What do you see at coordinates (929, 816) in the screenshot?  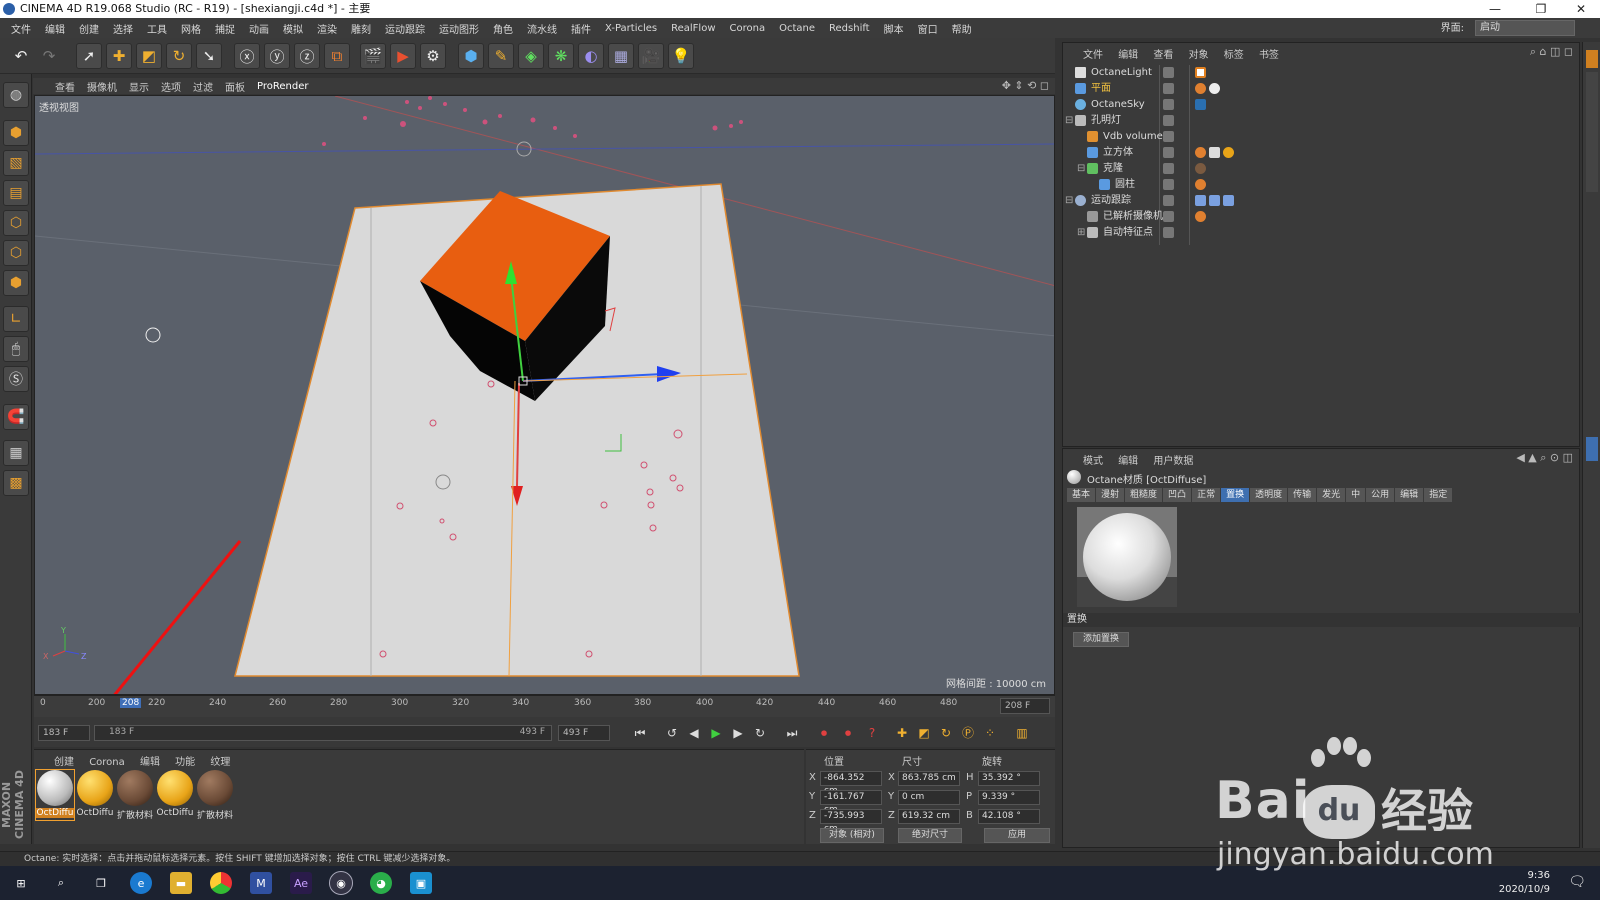 I see `size-z-field: 619.32 cm` at bounding box center [929, 816].